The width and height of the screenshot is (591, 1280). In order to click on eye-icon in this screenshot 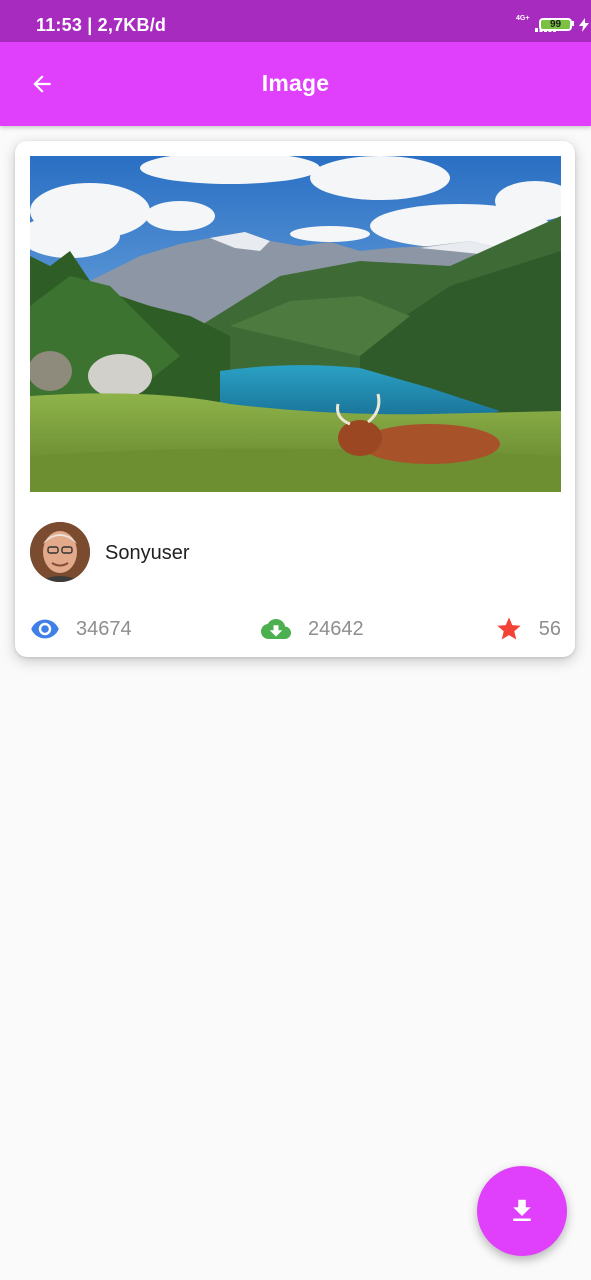, I will do `click(45, 629)`.